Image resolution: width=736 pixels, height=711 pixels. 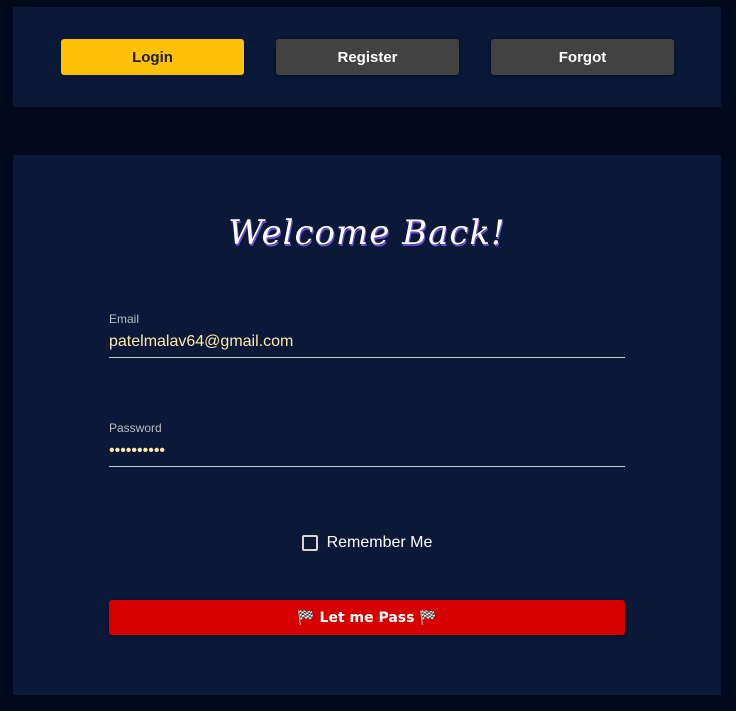 What do you see at coordinates (309, 543) in the screenshot?
I see `remember-me-checkbox` at bounding box center [309, 543].